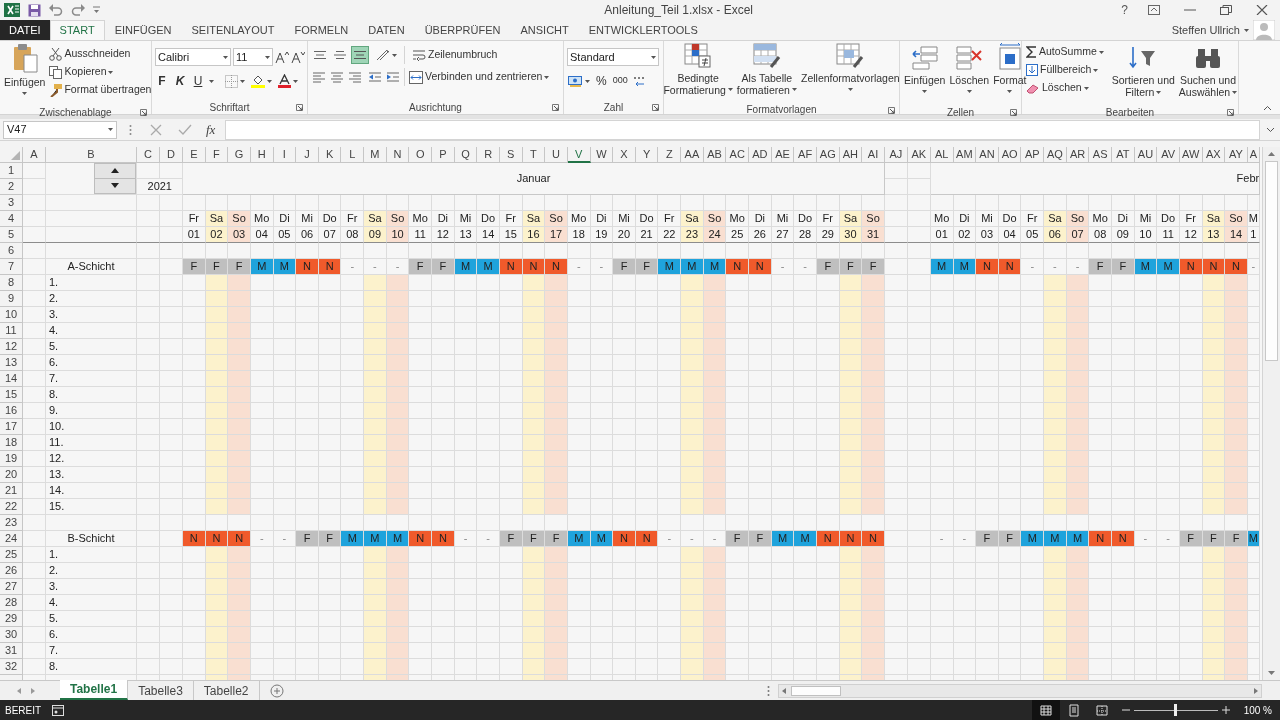 The width and height of the screenshot is (1280, 720). I want to click on file-menu-button: DATEI, so click(25, 30).